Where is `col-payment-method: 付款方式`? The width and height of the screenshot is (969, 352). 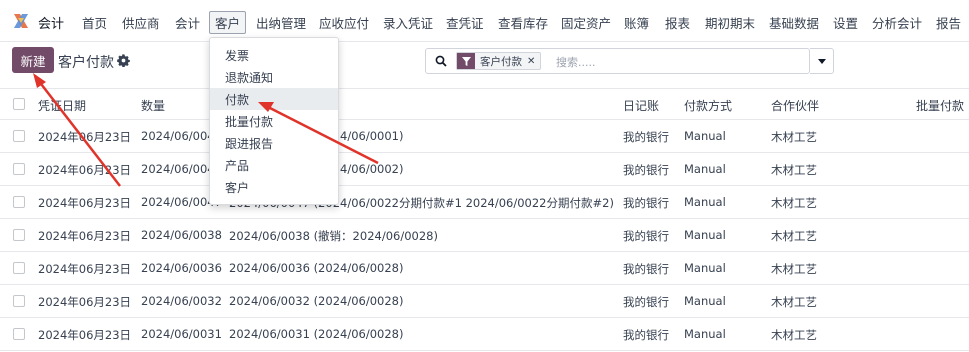 col-payment-method: 付款方式 is located at coordinates (708, 105).